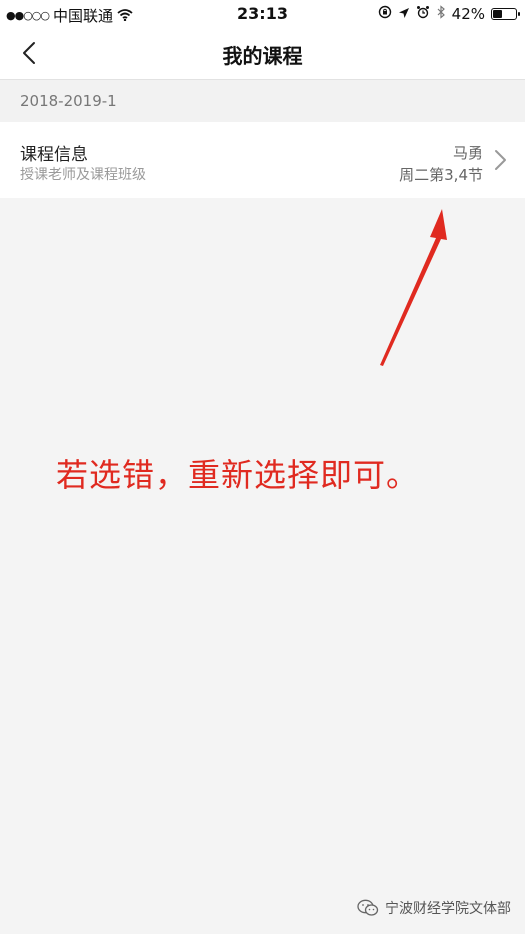 Image resolution: width=525 pixels, height=934 pixels. What do you see at coordinates (441, 175) in the screenshot?
I see `class-time: 周二第3,4节` at bounding box center [441, 175].